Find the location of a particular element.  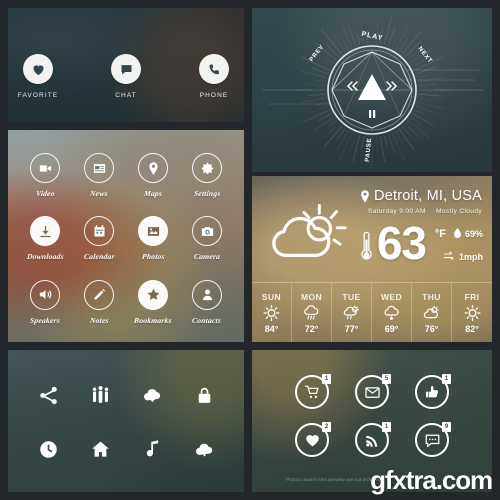

cloud-download-icon is located at coordinates (152, 395).